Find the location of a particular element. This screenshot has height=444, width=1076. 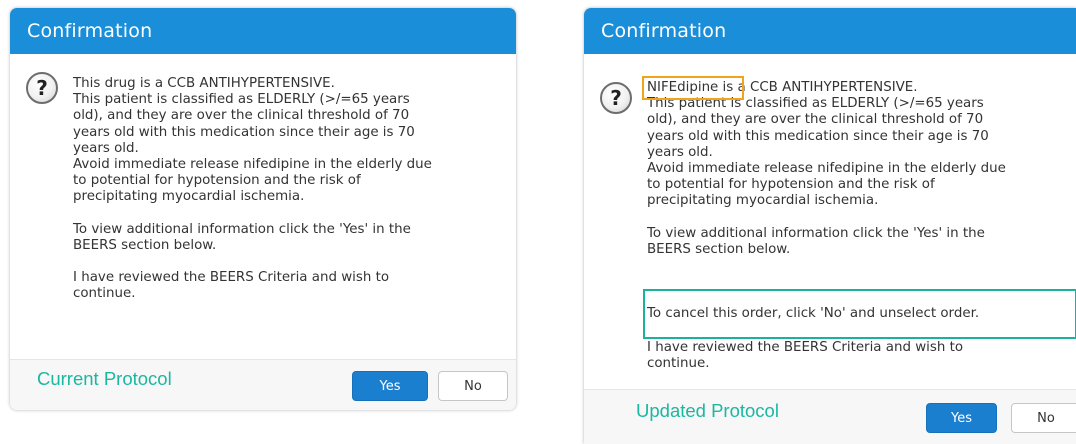

drug-name-highlight is located at coordinates (693, 88).